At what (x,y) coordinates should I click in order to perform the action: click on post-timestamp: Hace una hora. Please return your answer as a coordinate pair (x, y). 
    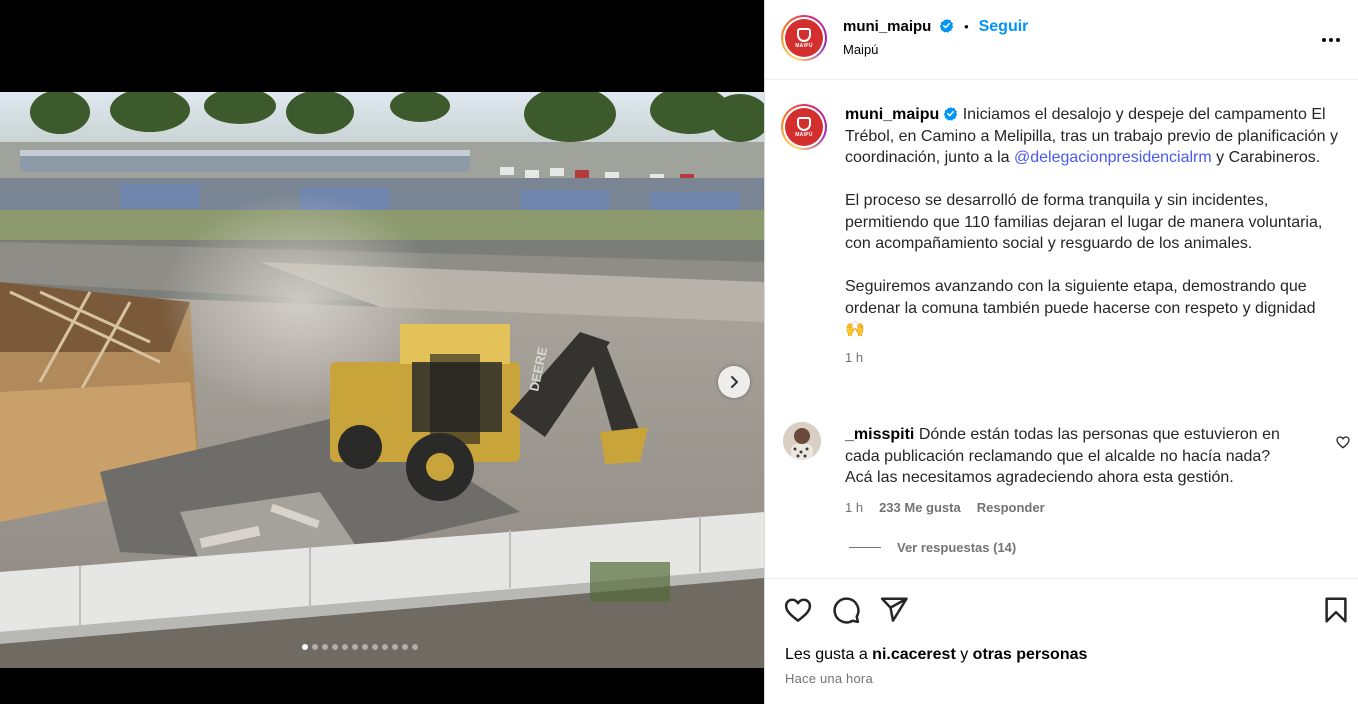
    Looking at the image, I should click on (829, 678).